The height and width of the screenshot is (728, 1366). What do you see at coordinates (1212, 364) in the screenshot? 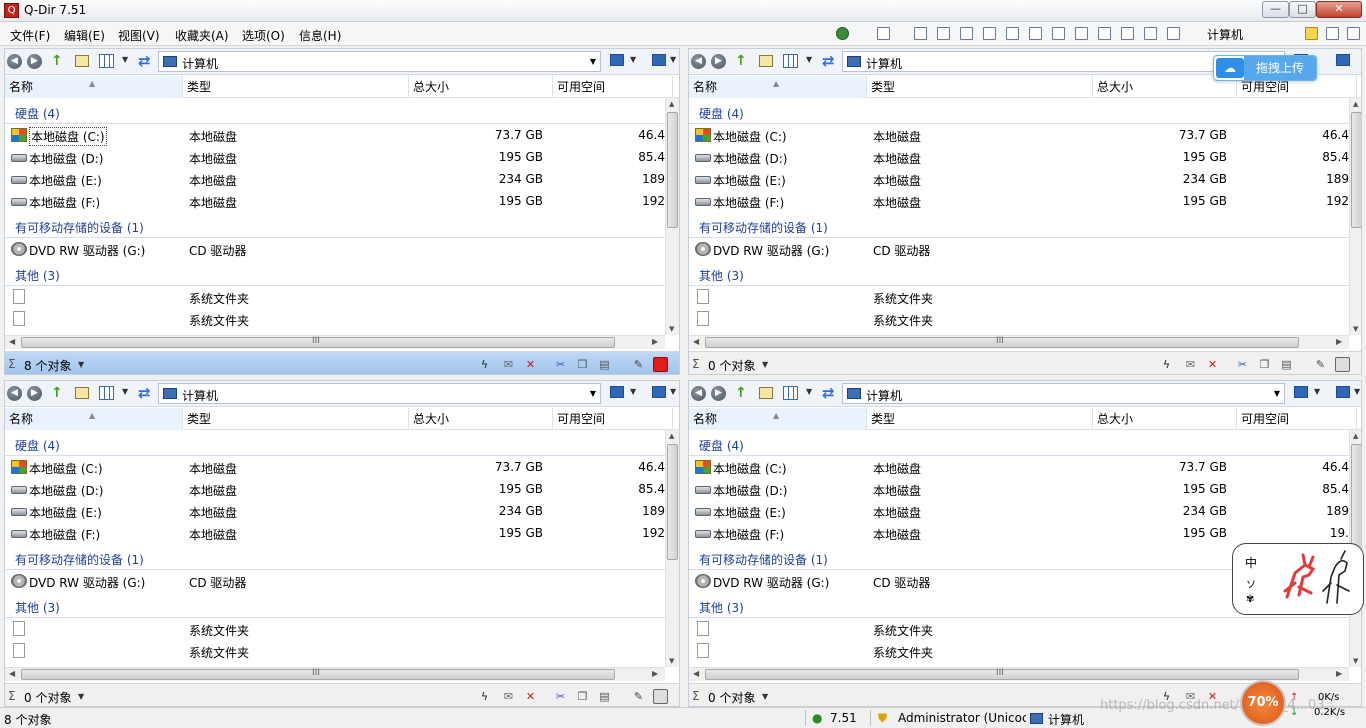
I see `delete-icon: ✕` at bounding box center [1212, 364].